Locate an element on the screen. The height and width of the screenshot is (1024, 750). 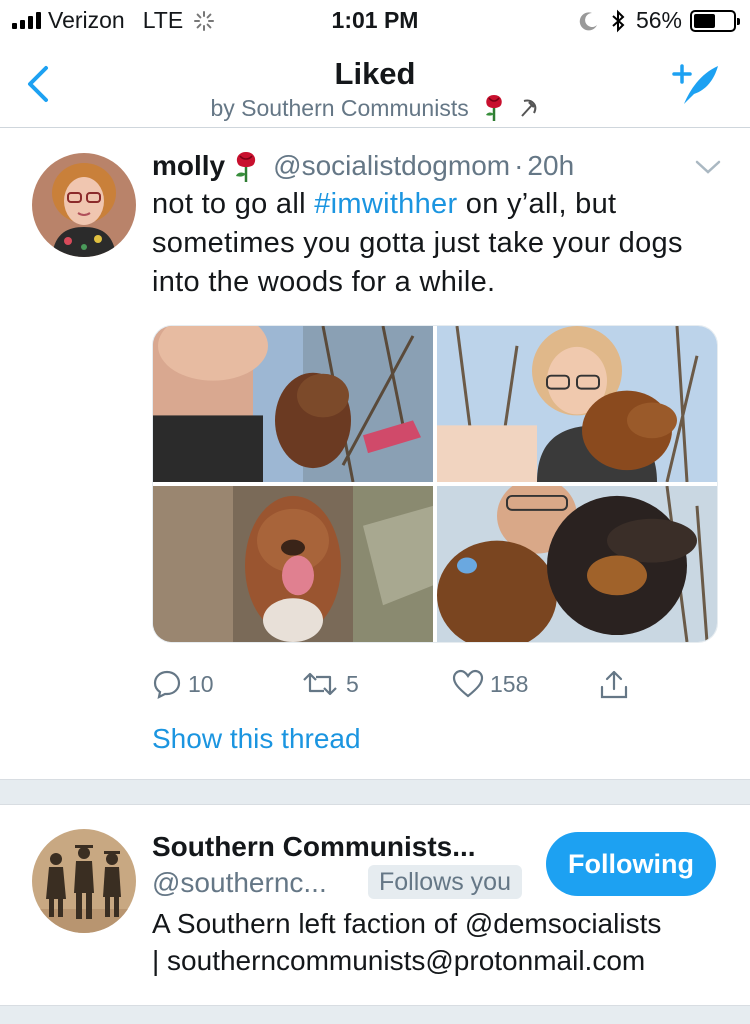
page-subtitle: by Southern Communists is located at coordinates (375, 107).